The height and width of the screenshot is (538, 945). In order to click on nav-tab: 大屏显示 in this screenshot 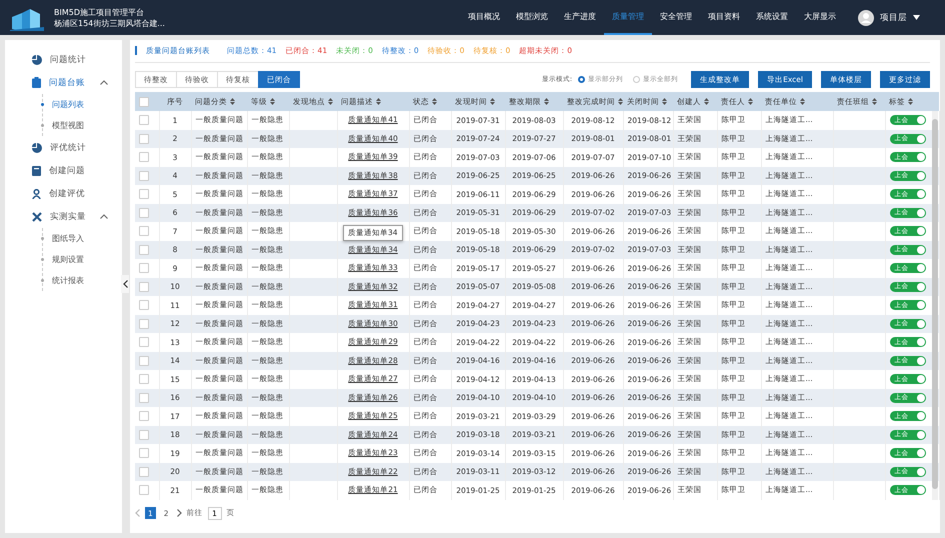, I will do `click(820, 17)`.